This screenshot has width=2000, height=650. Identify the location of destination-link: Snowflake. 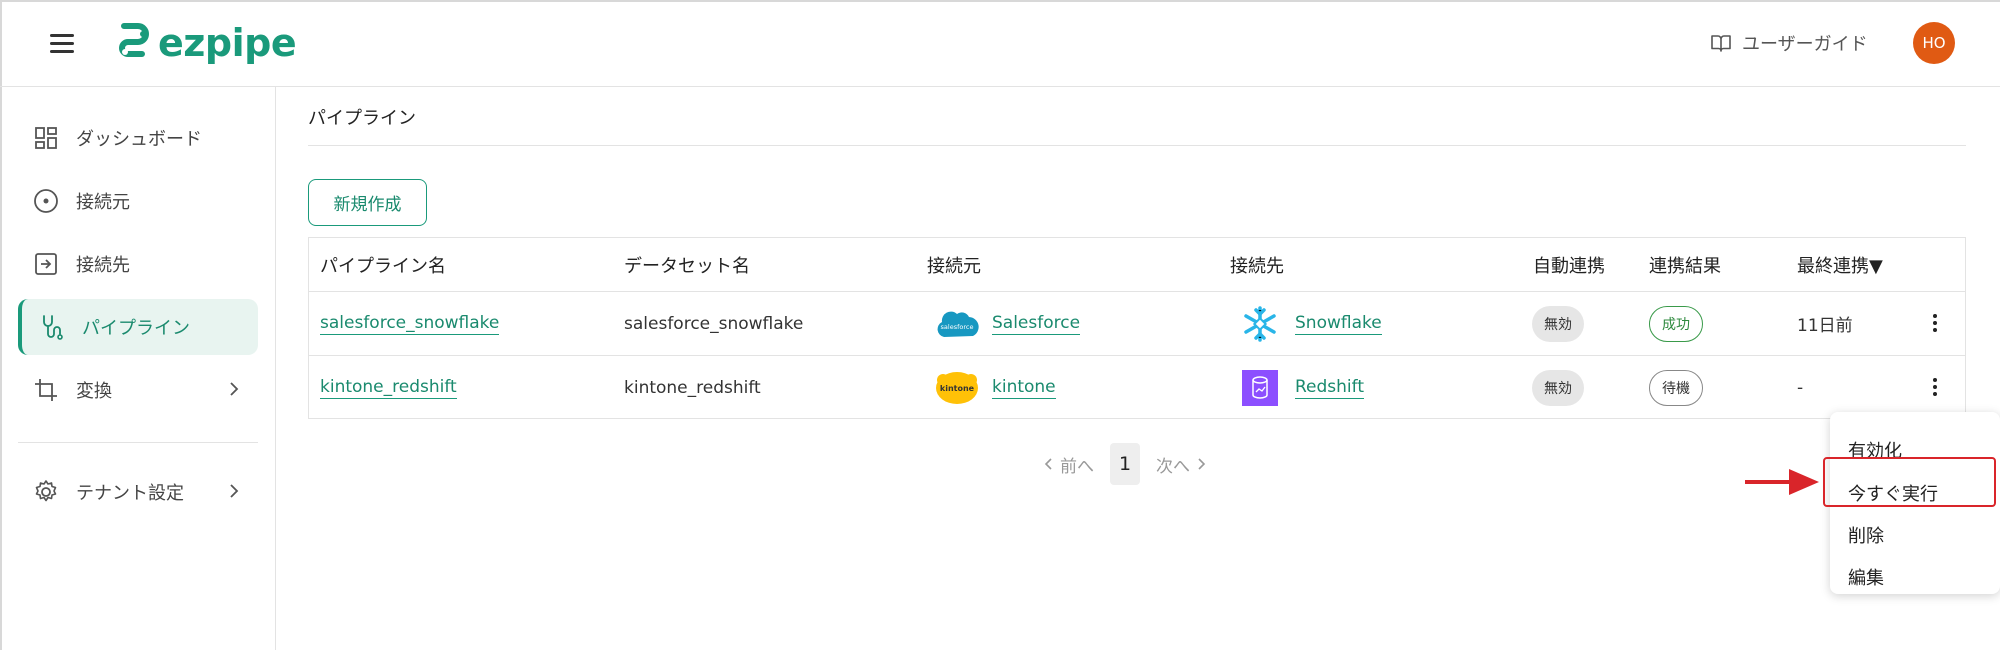
(1338, 324).